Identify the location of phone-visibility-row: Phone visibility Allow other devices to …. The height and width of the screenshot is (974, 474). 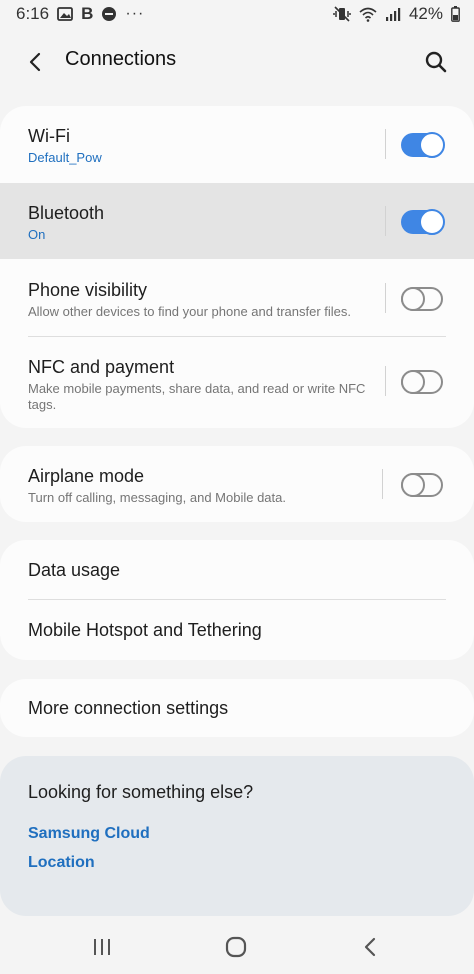
(237, 298).